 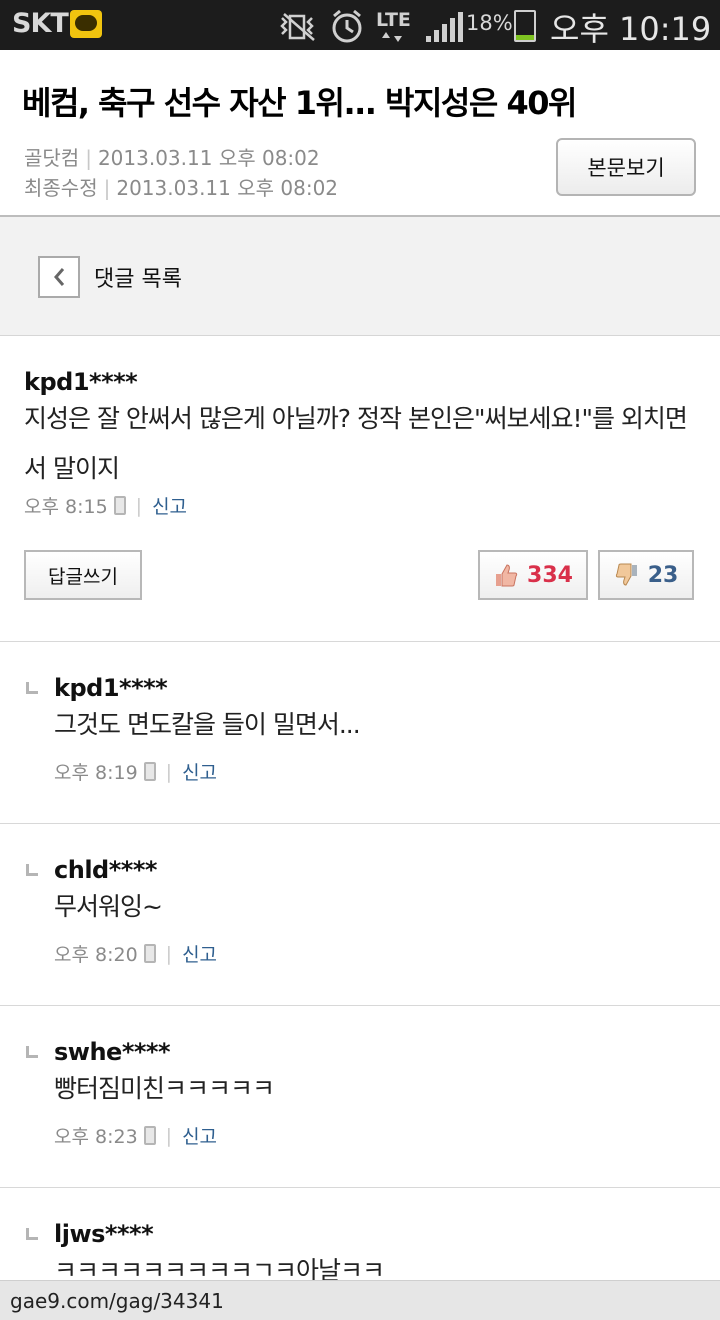 What do you see at coordinates (360, 915) in the screenshot?
I see `reply-item: chld**** 무서워잉~ 오후 8:20 | 신고` at bounding box center [360, 915].